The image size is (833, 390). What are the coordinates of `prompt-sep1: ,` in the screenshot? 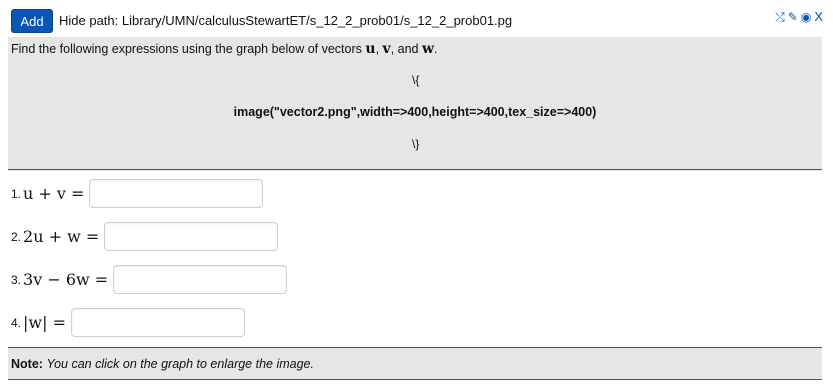 It's located at (377, 49).